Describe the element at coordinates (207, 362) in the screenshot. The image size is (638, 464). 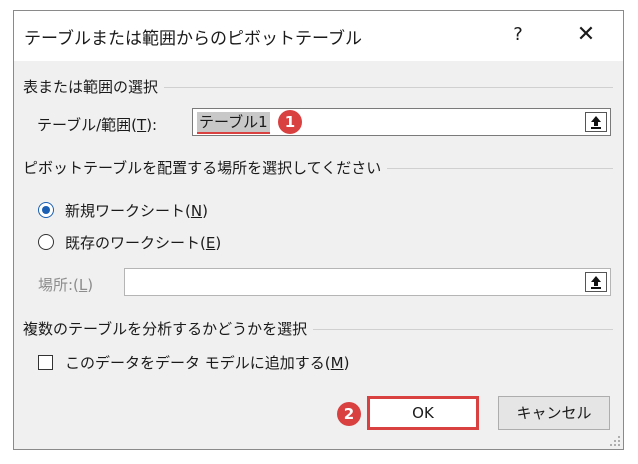
I see `add-to-data-model-label: このデータをデータ モデルに追加する(M)` at that location.